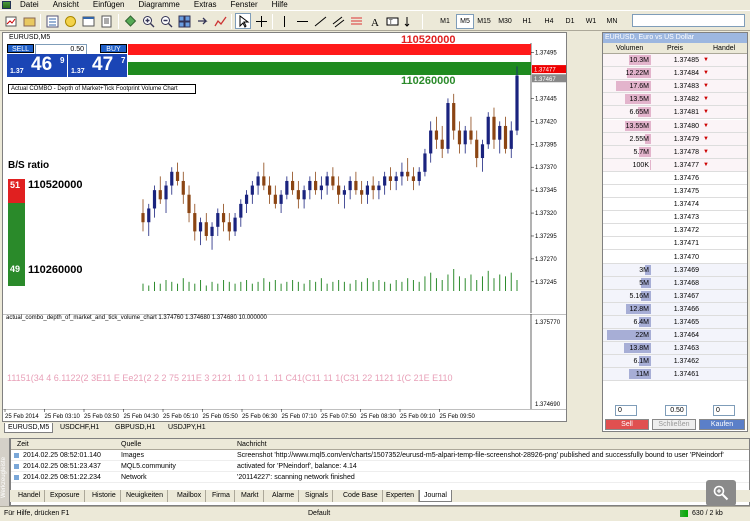  What do you see at coordinates (261, 21) in the screenshot?
I see `crosshair-icon` at bounding box center [261, 21].